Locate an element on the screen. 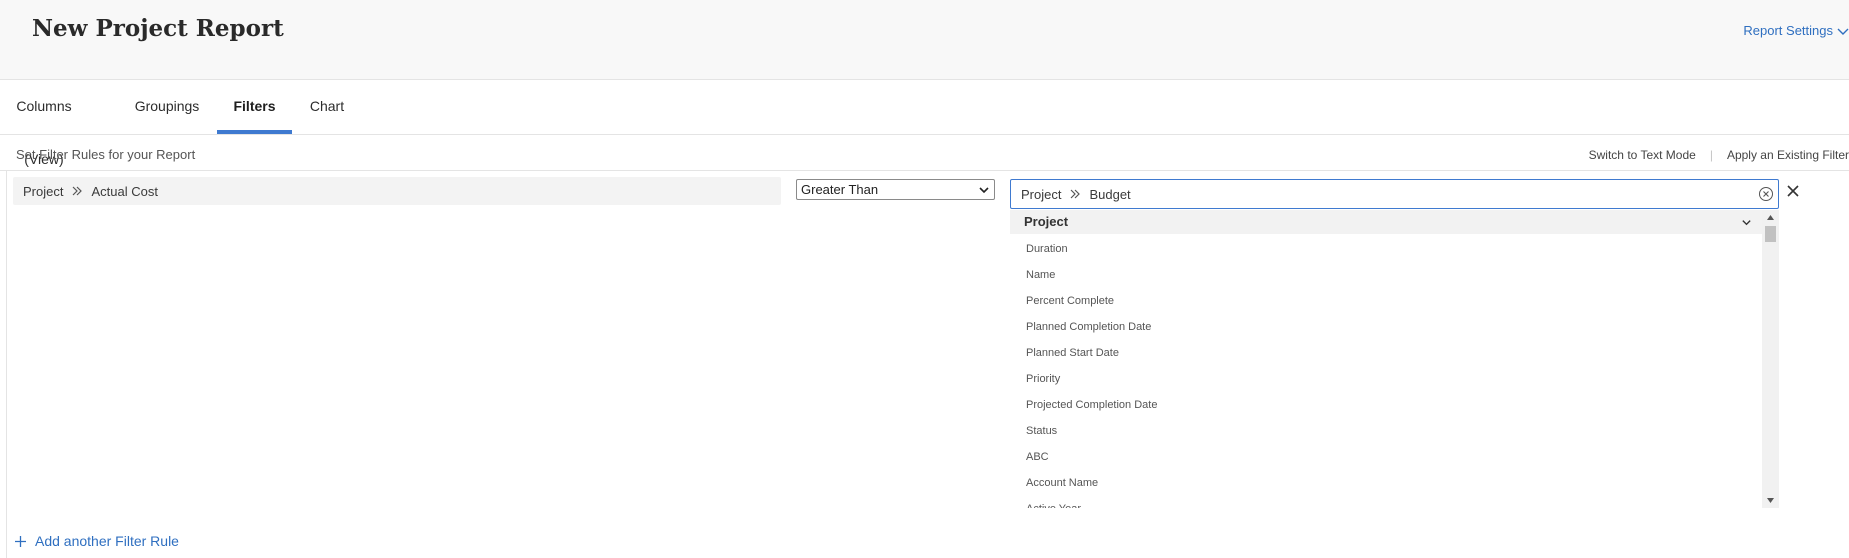  clear-icon is located at coordinates (1766, 194).